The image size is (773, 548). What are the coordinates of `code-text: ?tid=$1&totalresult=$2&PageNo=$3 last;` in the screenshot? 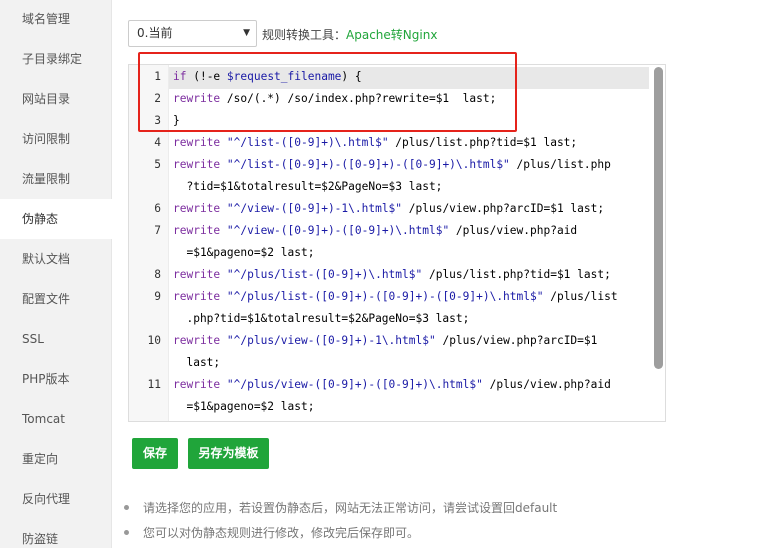 It's located at (307, 187).